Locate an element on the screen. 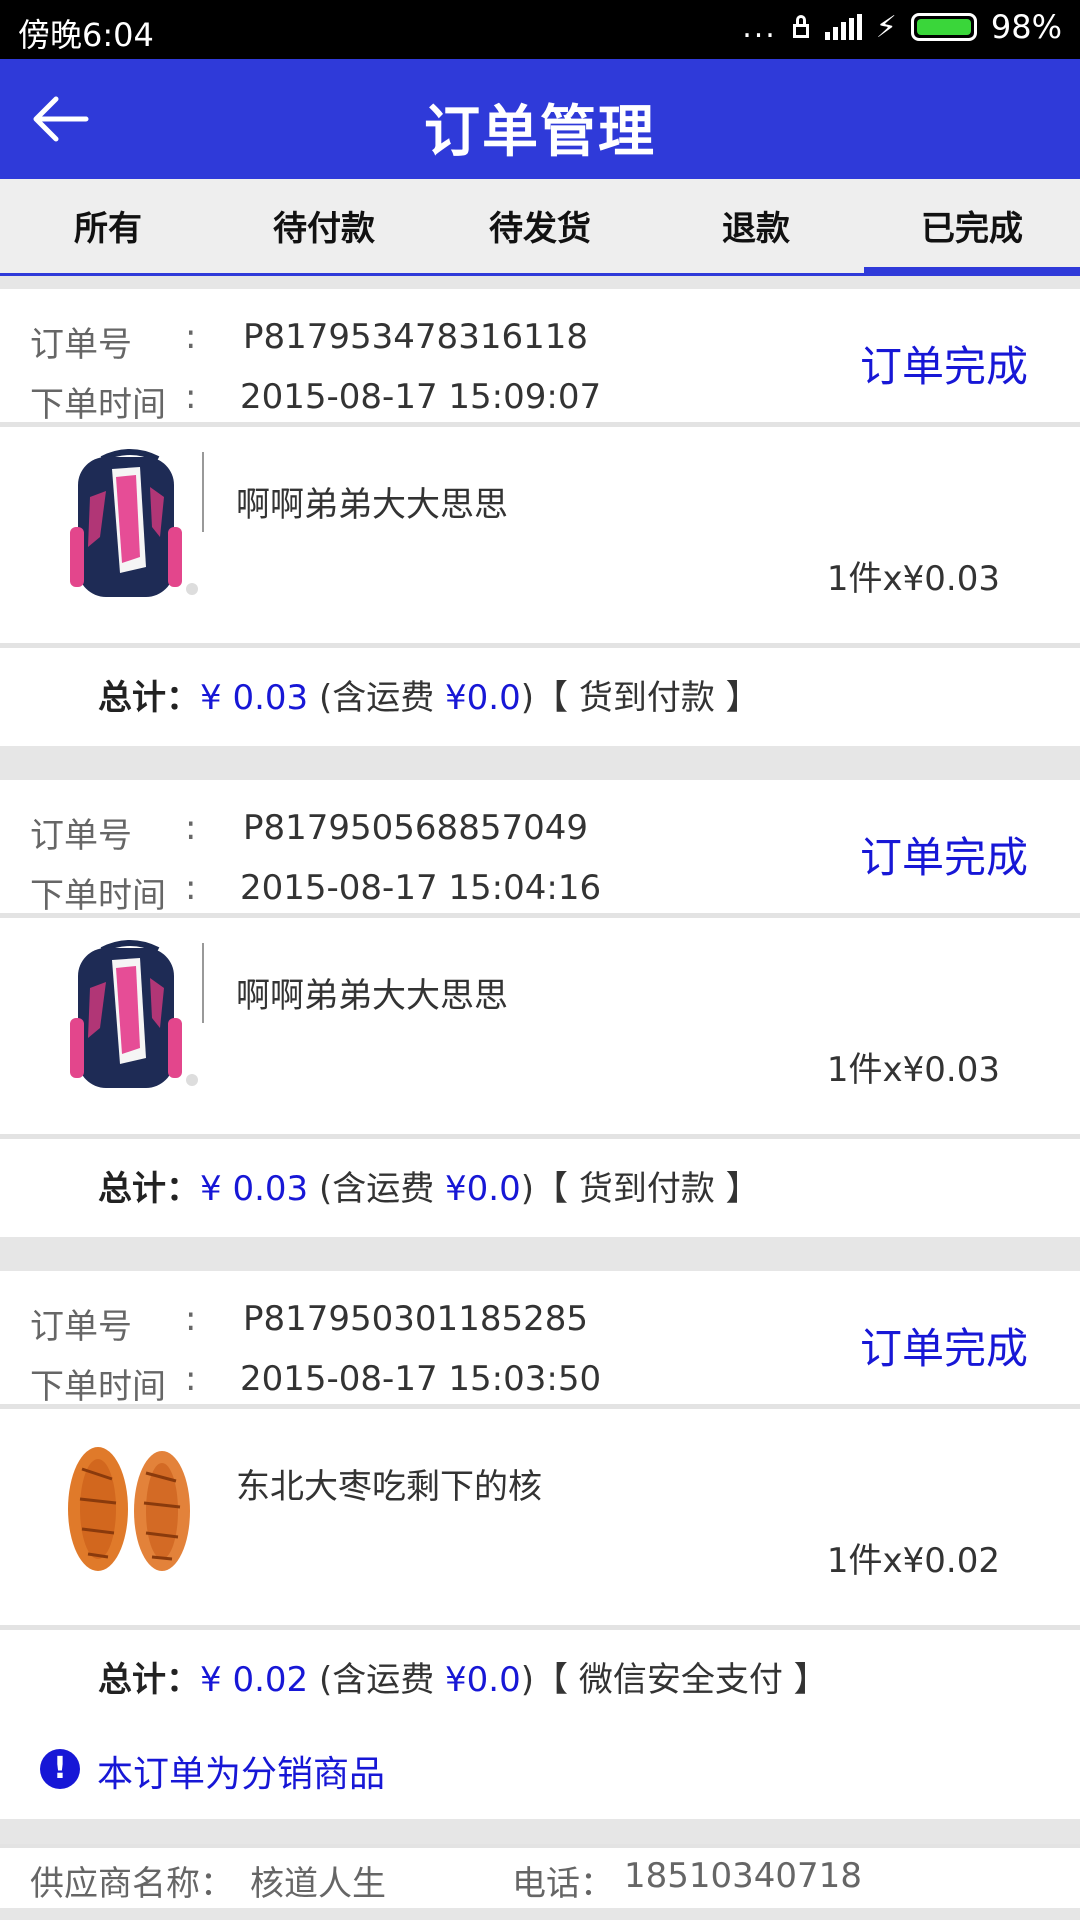  tab-pending-shipment: 待发货 is located at coordinates (540, 226).